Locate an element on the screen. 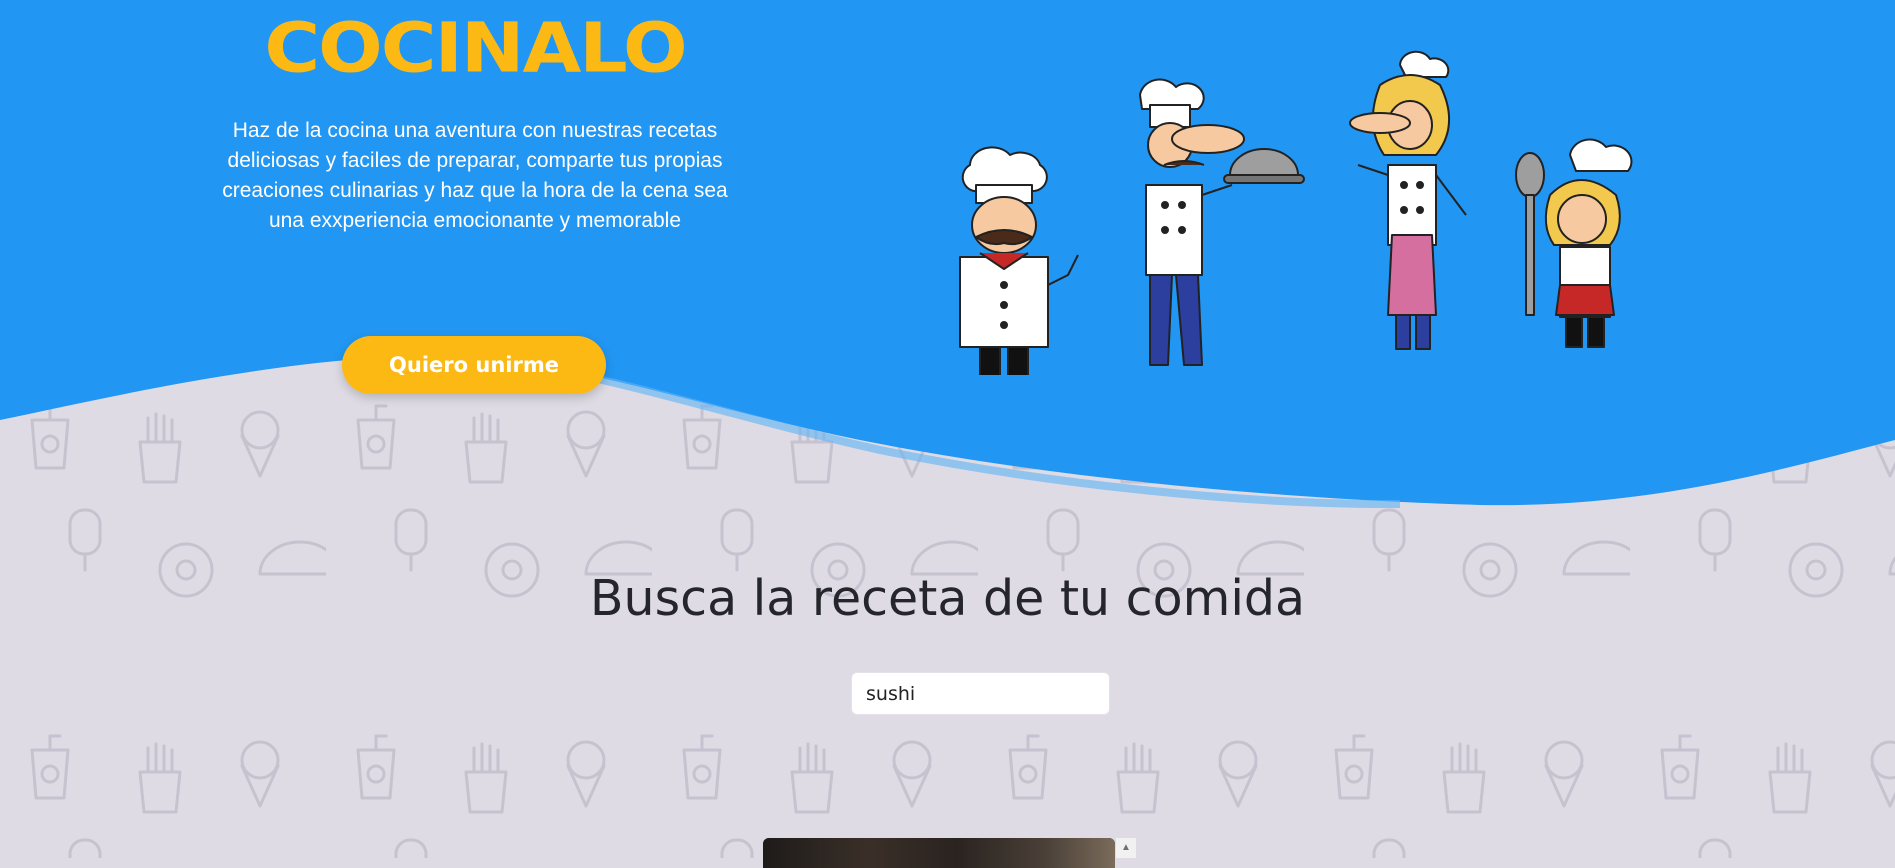  chef-girl-spoon is located at coordinates (1574, 243).